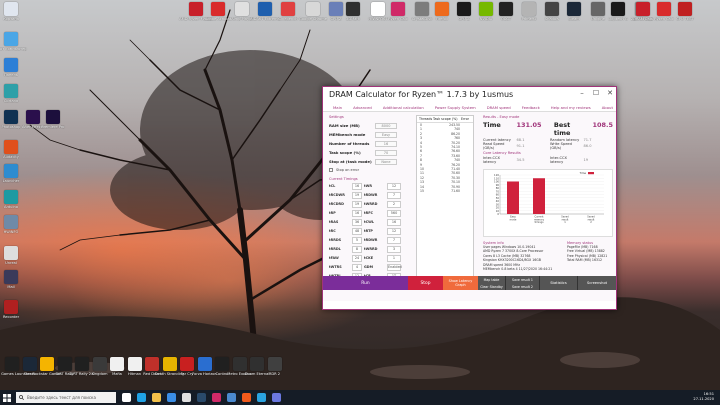  What do you see at coordinates (61, 397) in the screenshot?
I see `search-placeholder: Введите здесь текст для поиска` at bounding box center [61, 397].